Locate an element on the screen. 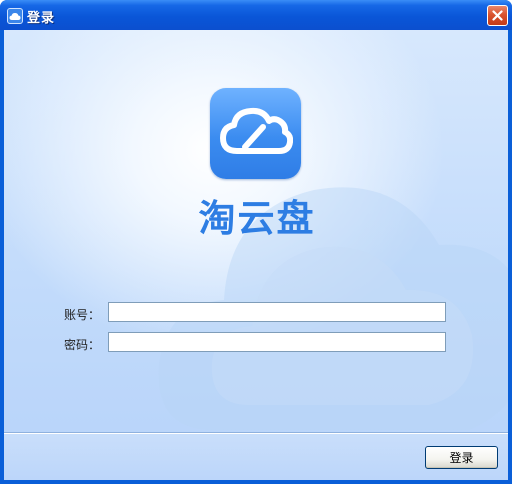  close-icon is located at coordinates (497, 15).